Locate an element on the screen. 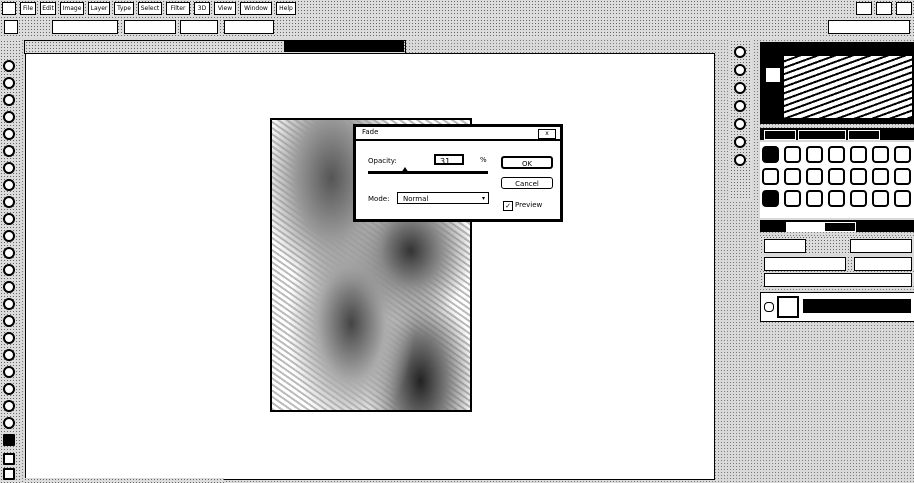 This screenshot has width=914, height=483. tool-preset-icon is located at coordinates (11, 27).